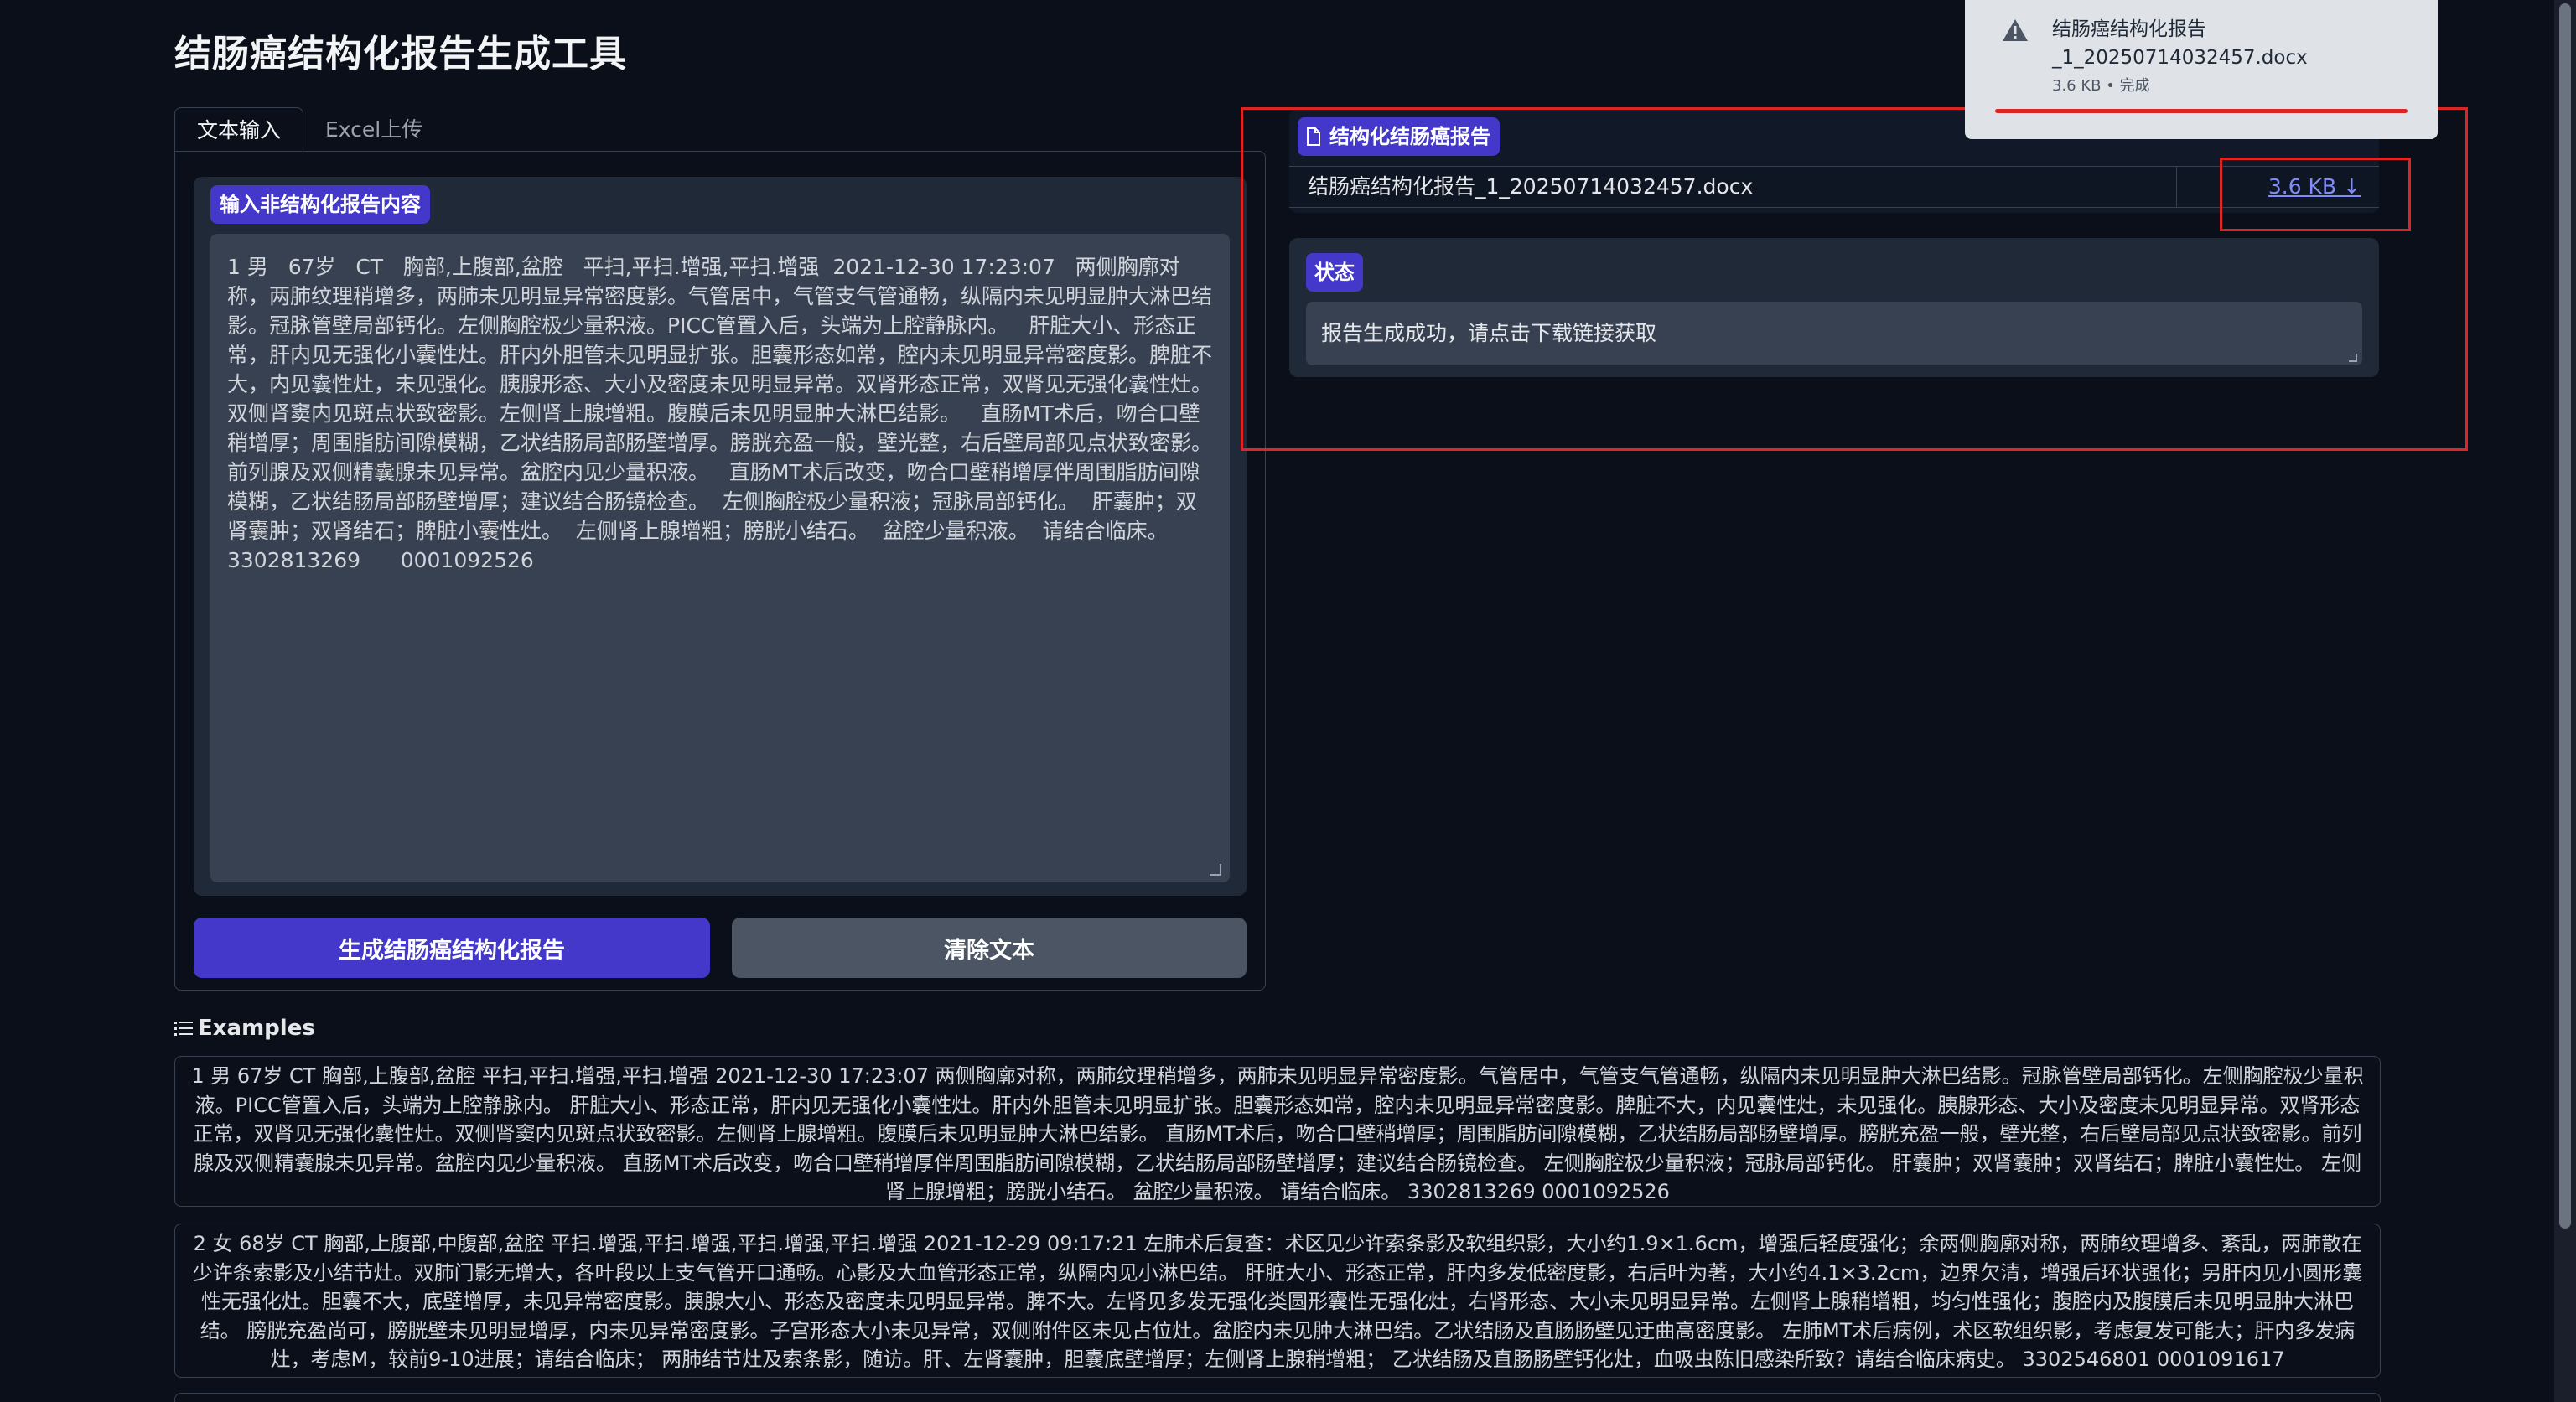  What do you see at coordinates (2015, 30) in the screenshot?
I see `warning-icon` at bounding box center [2015, 30].